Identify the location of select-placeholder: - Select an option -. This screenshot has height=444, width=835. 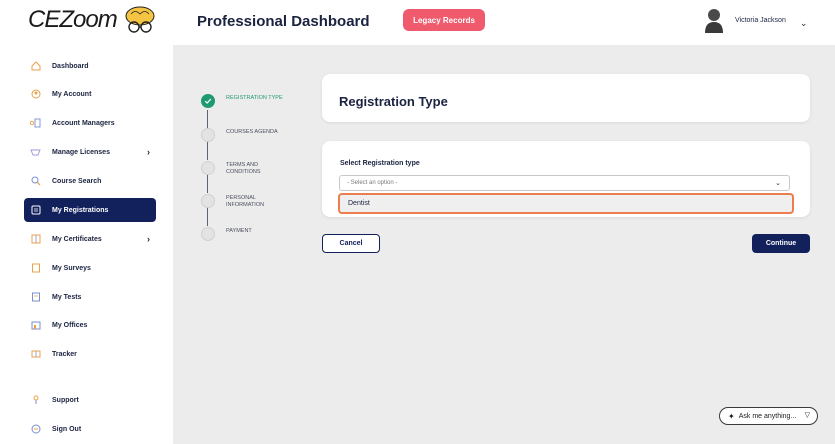
(372, 183).